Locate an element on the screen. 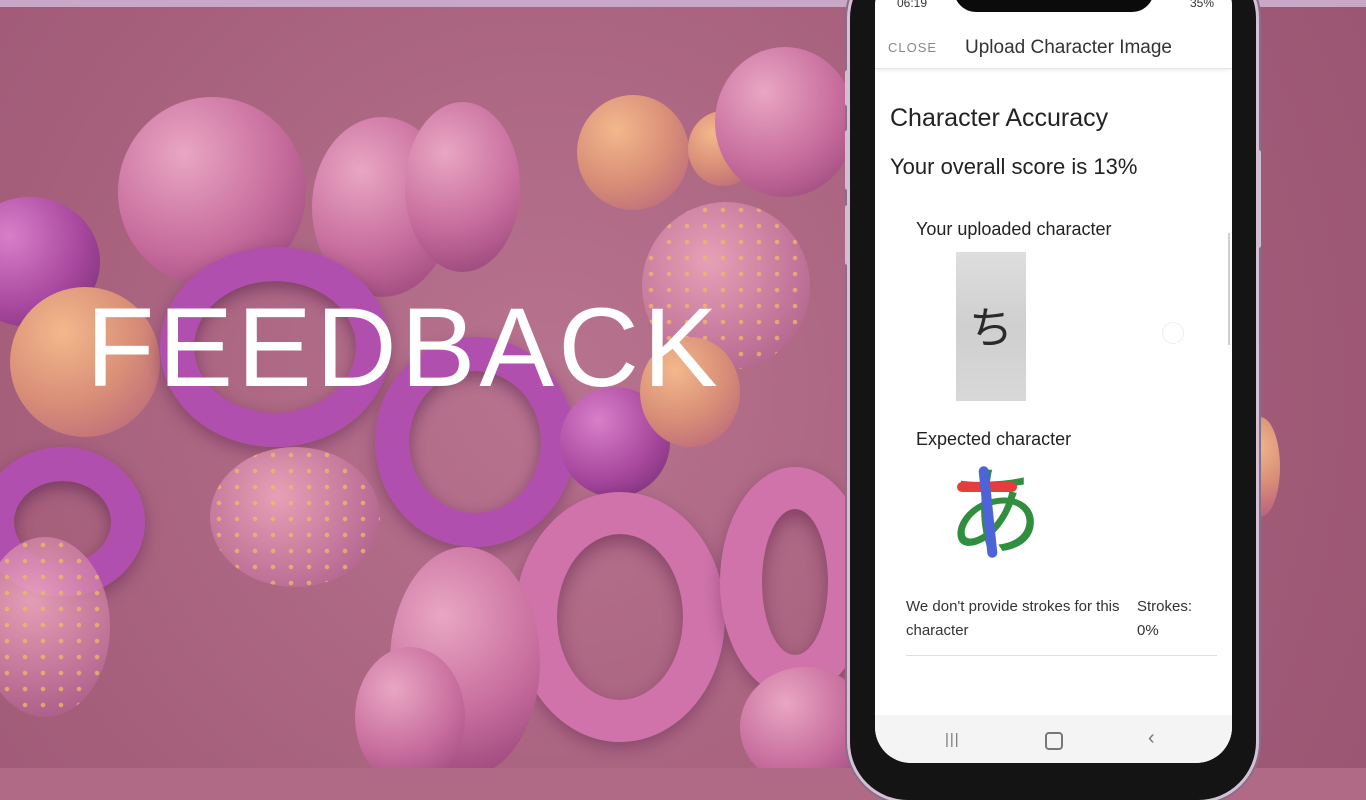  decor-sphere is located at coordinates (633, 152).